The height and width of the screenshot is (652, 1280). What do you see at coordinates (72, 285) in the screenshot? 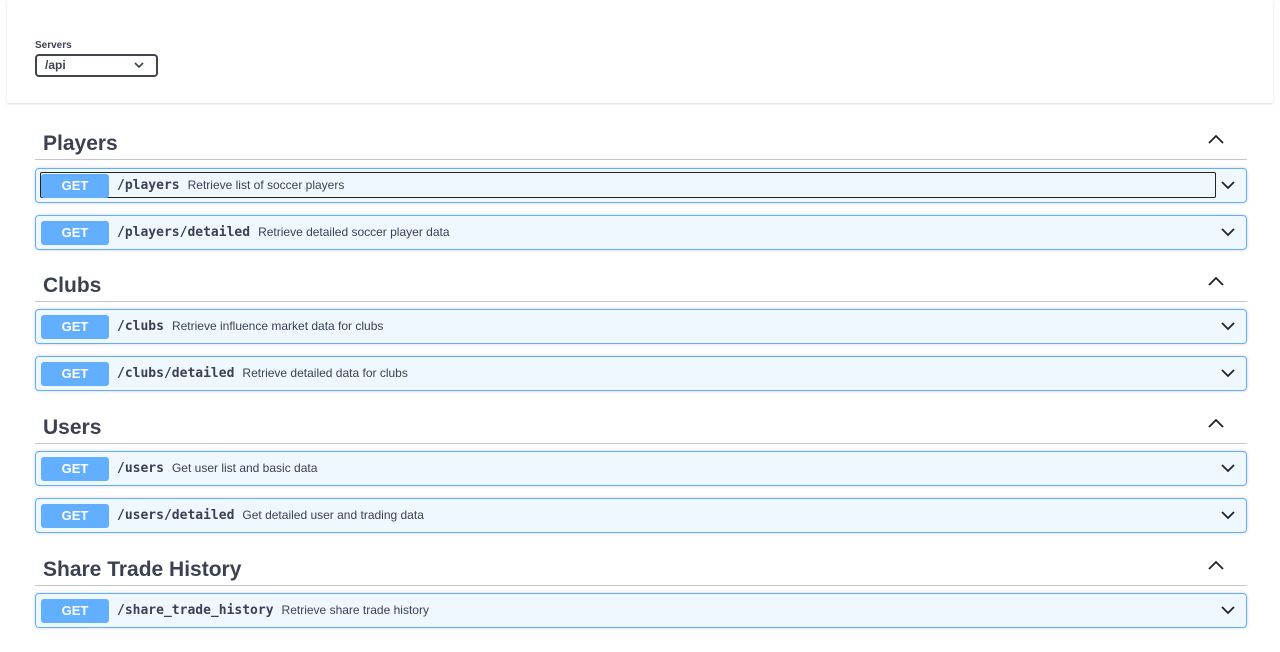
I see `tag-title: Clubs` at bounding box center [72, 285].